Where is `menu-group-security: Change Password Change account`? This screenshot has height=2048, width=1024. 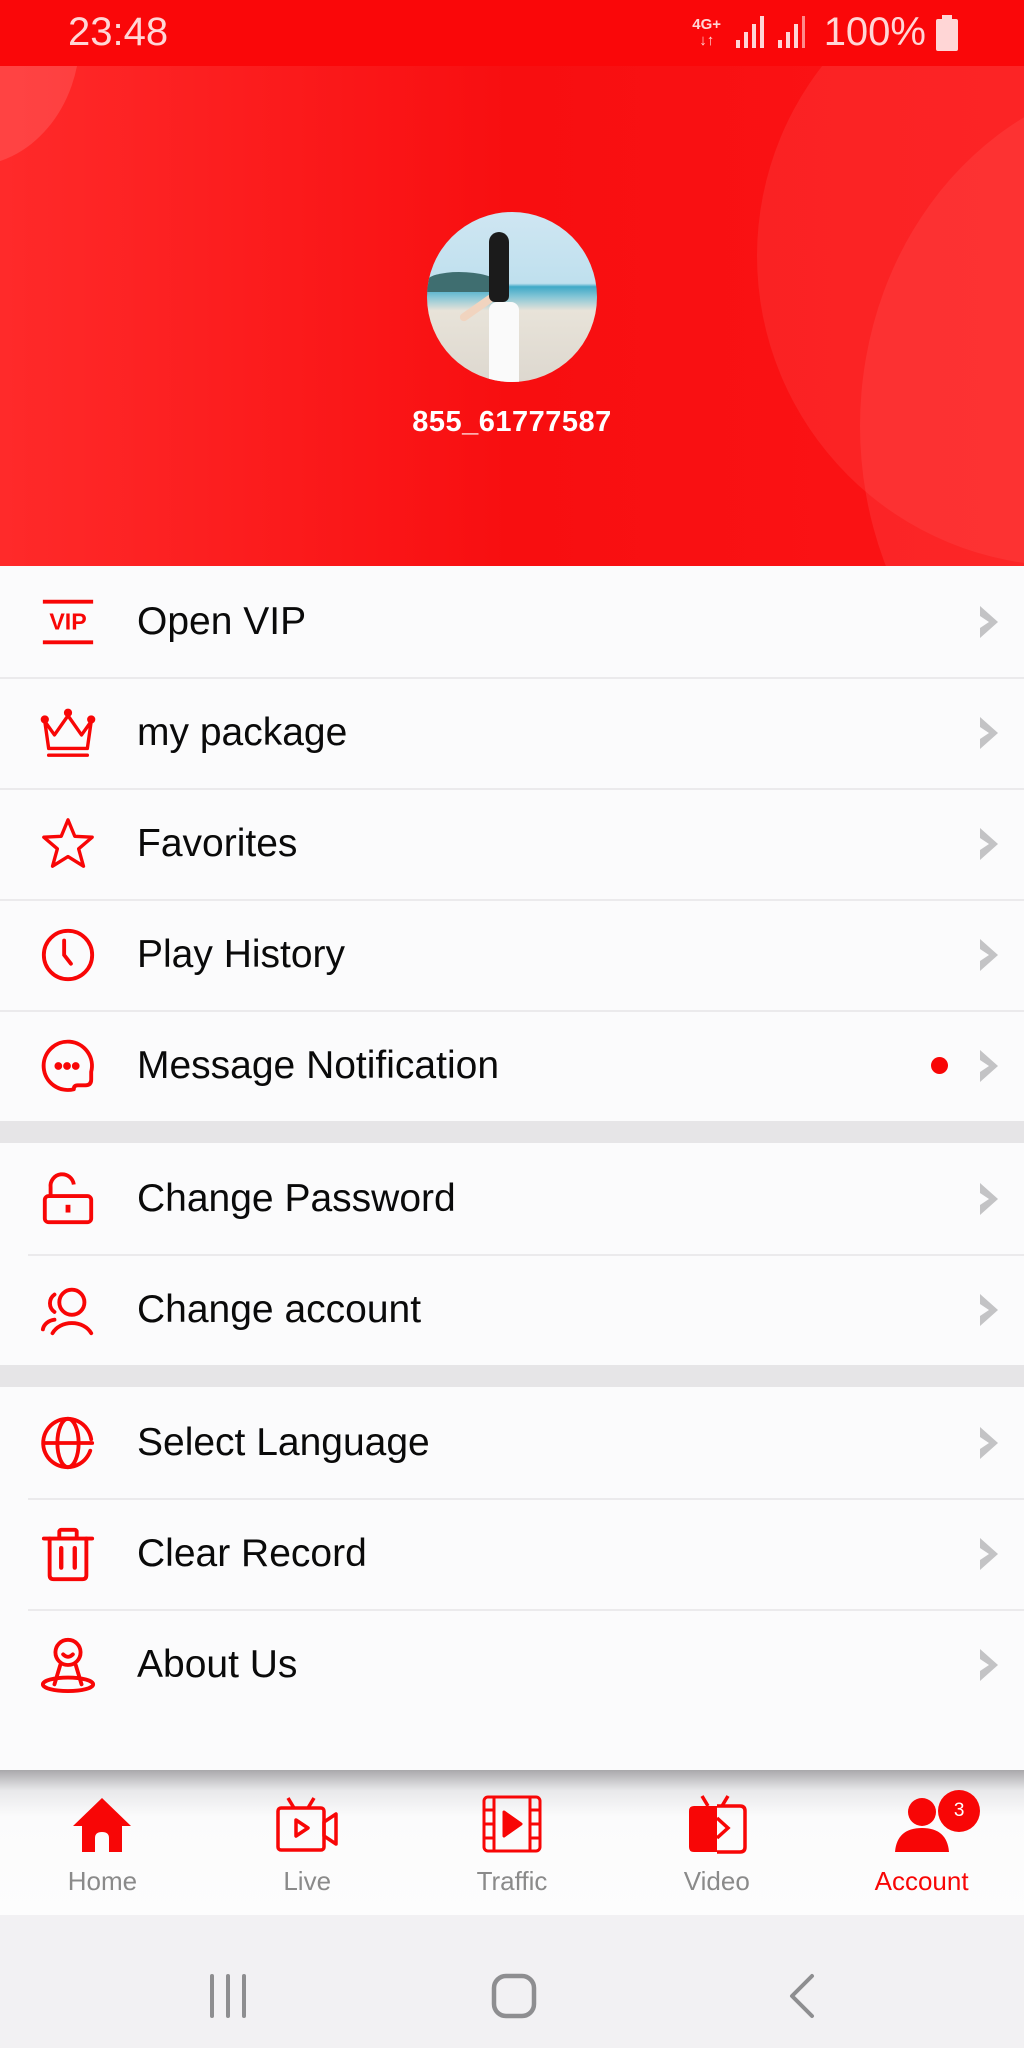 menu-group-security: Change Password Change account is located at coordinates (512, 1254).